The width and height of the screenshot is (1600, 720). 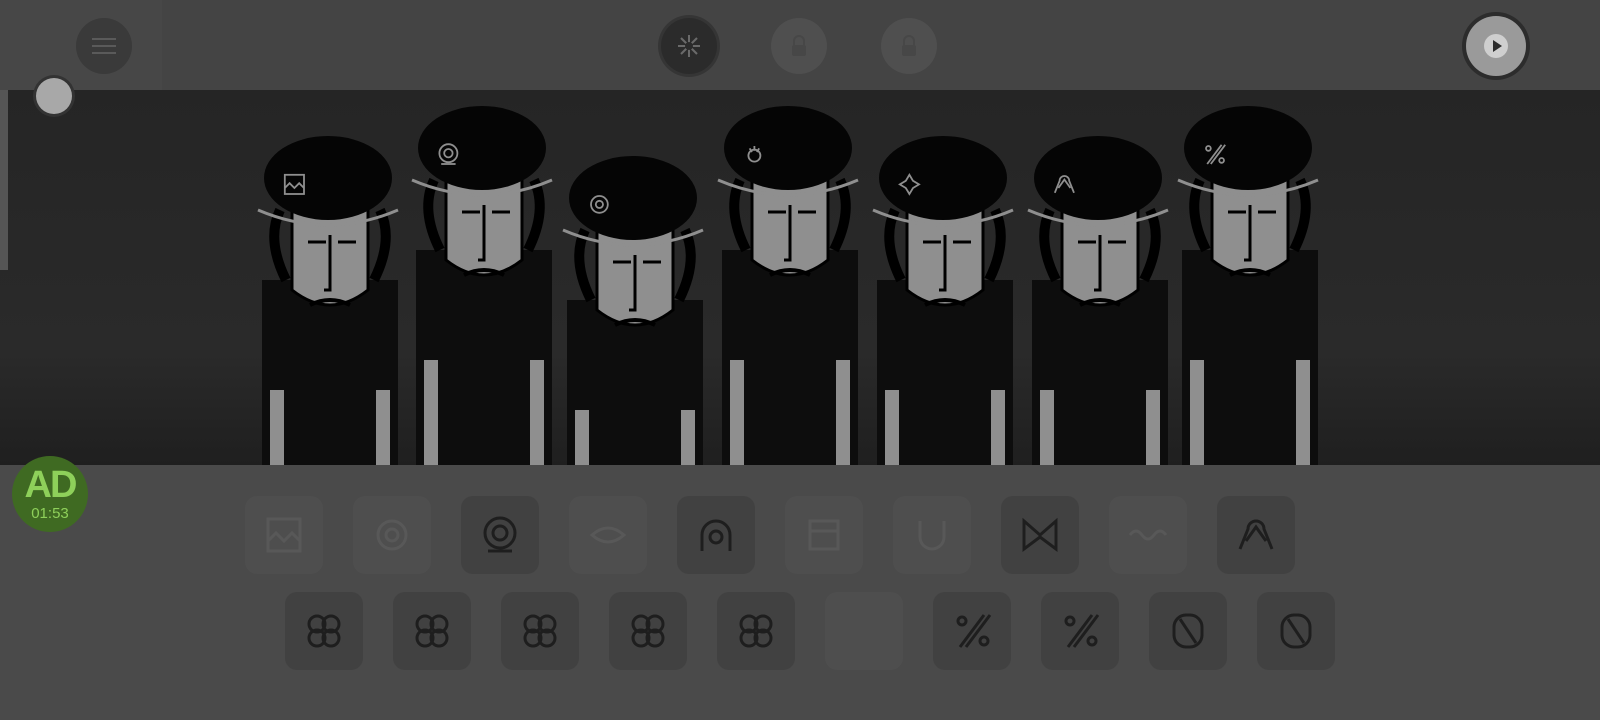 I want to click on play-icon, so click(x=1496, y=46).